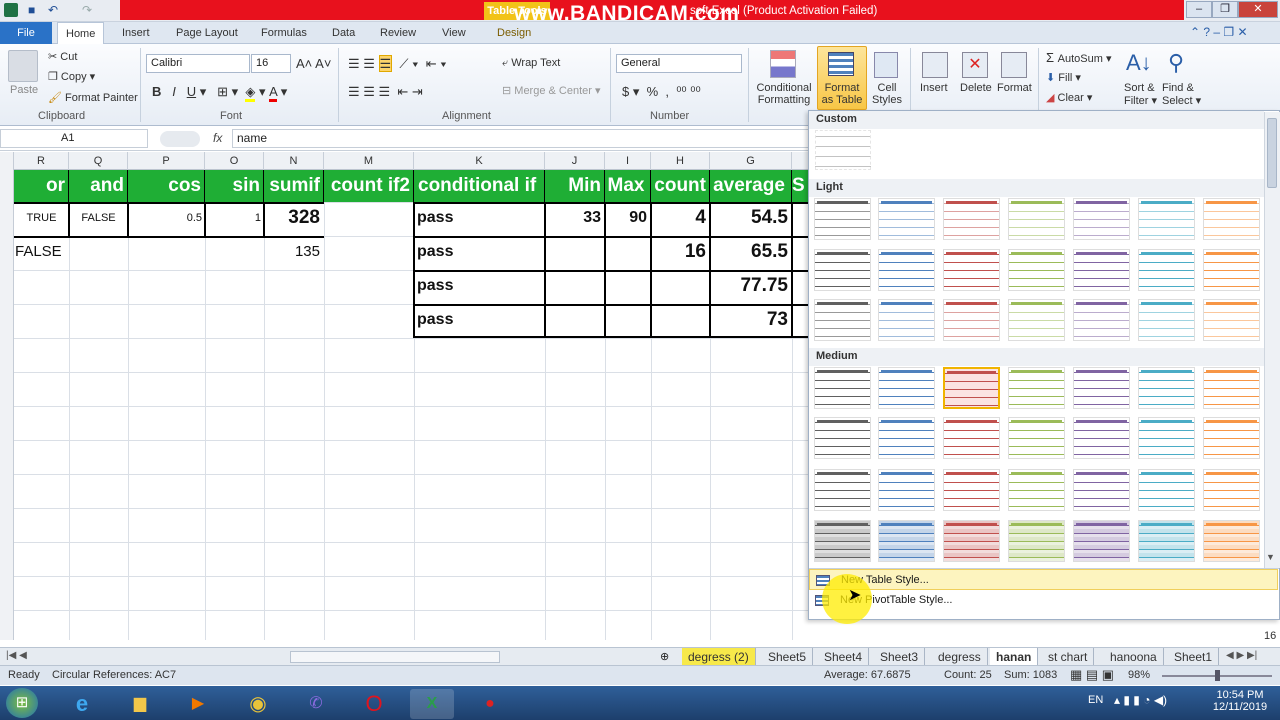 The height and width of the screenshot is (720, 1280). What do you see at coordinates (1068, 657) in the screenshot?
I see `sheet-tab: st chart` at bounding box center [1068, 657].